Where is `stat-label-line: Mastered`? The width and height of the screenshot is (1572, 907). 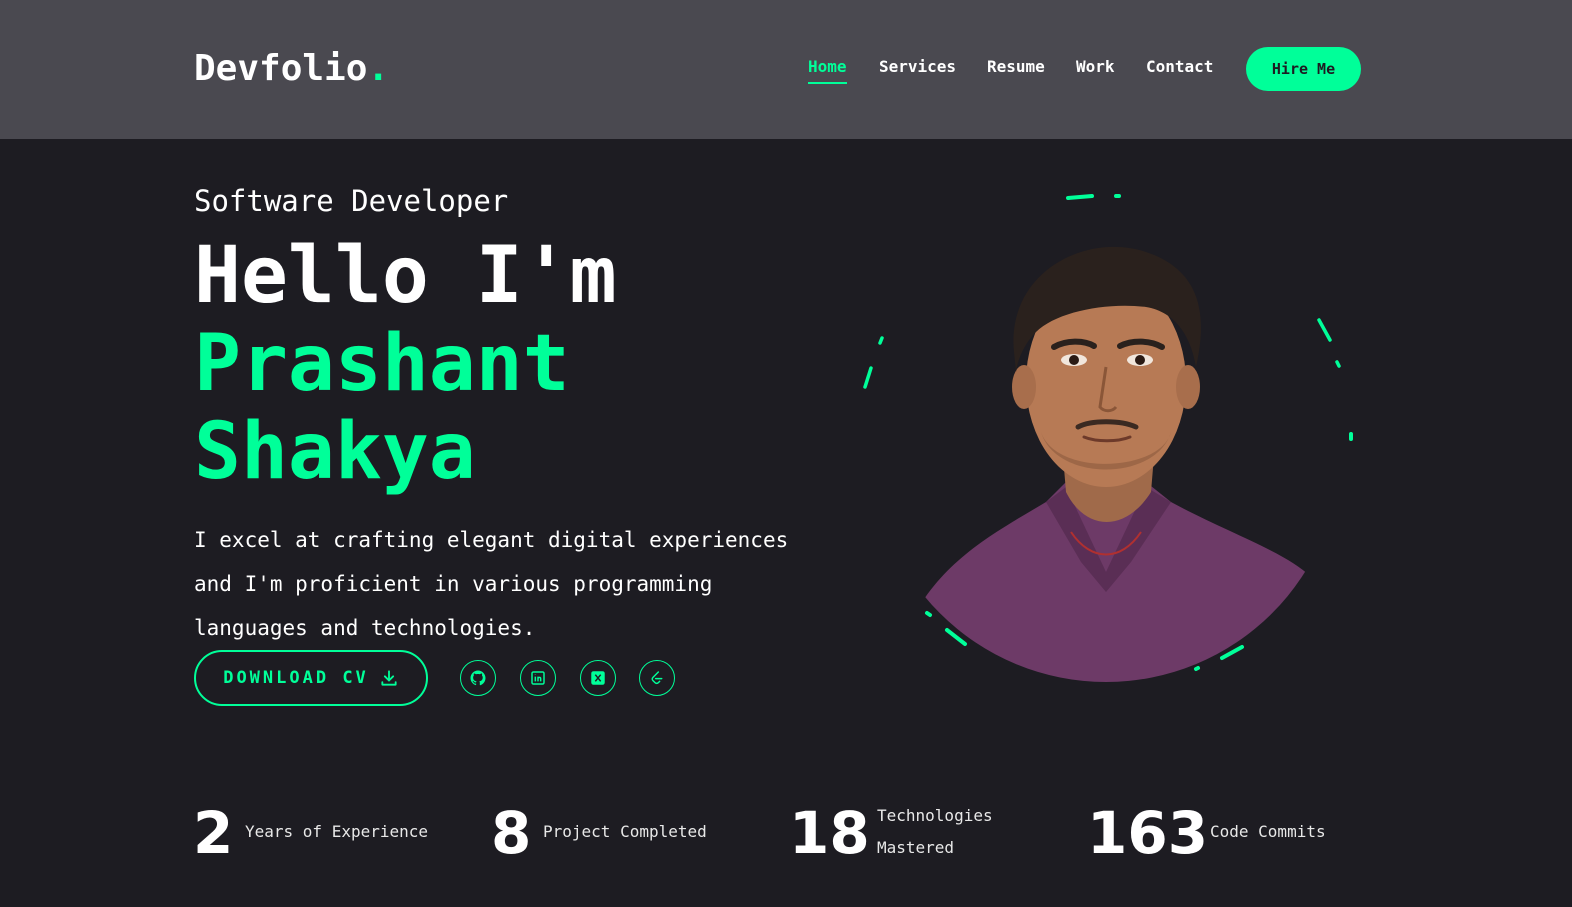 stat-label-line: Mastered is located at coordinates (916, 847).